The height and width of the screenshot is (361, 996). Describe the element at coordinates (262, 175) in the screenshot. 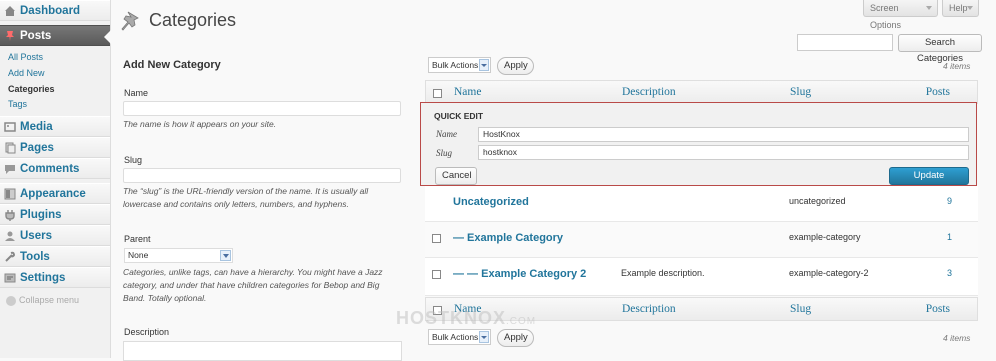

I see `slug-field` at that location.